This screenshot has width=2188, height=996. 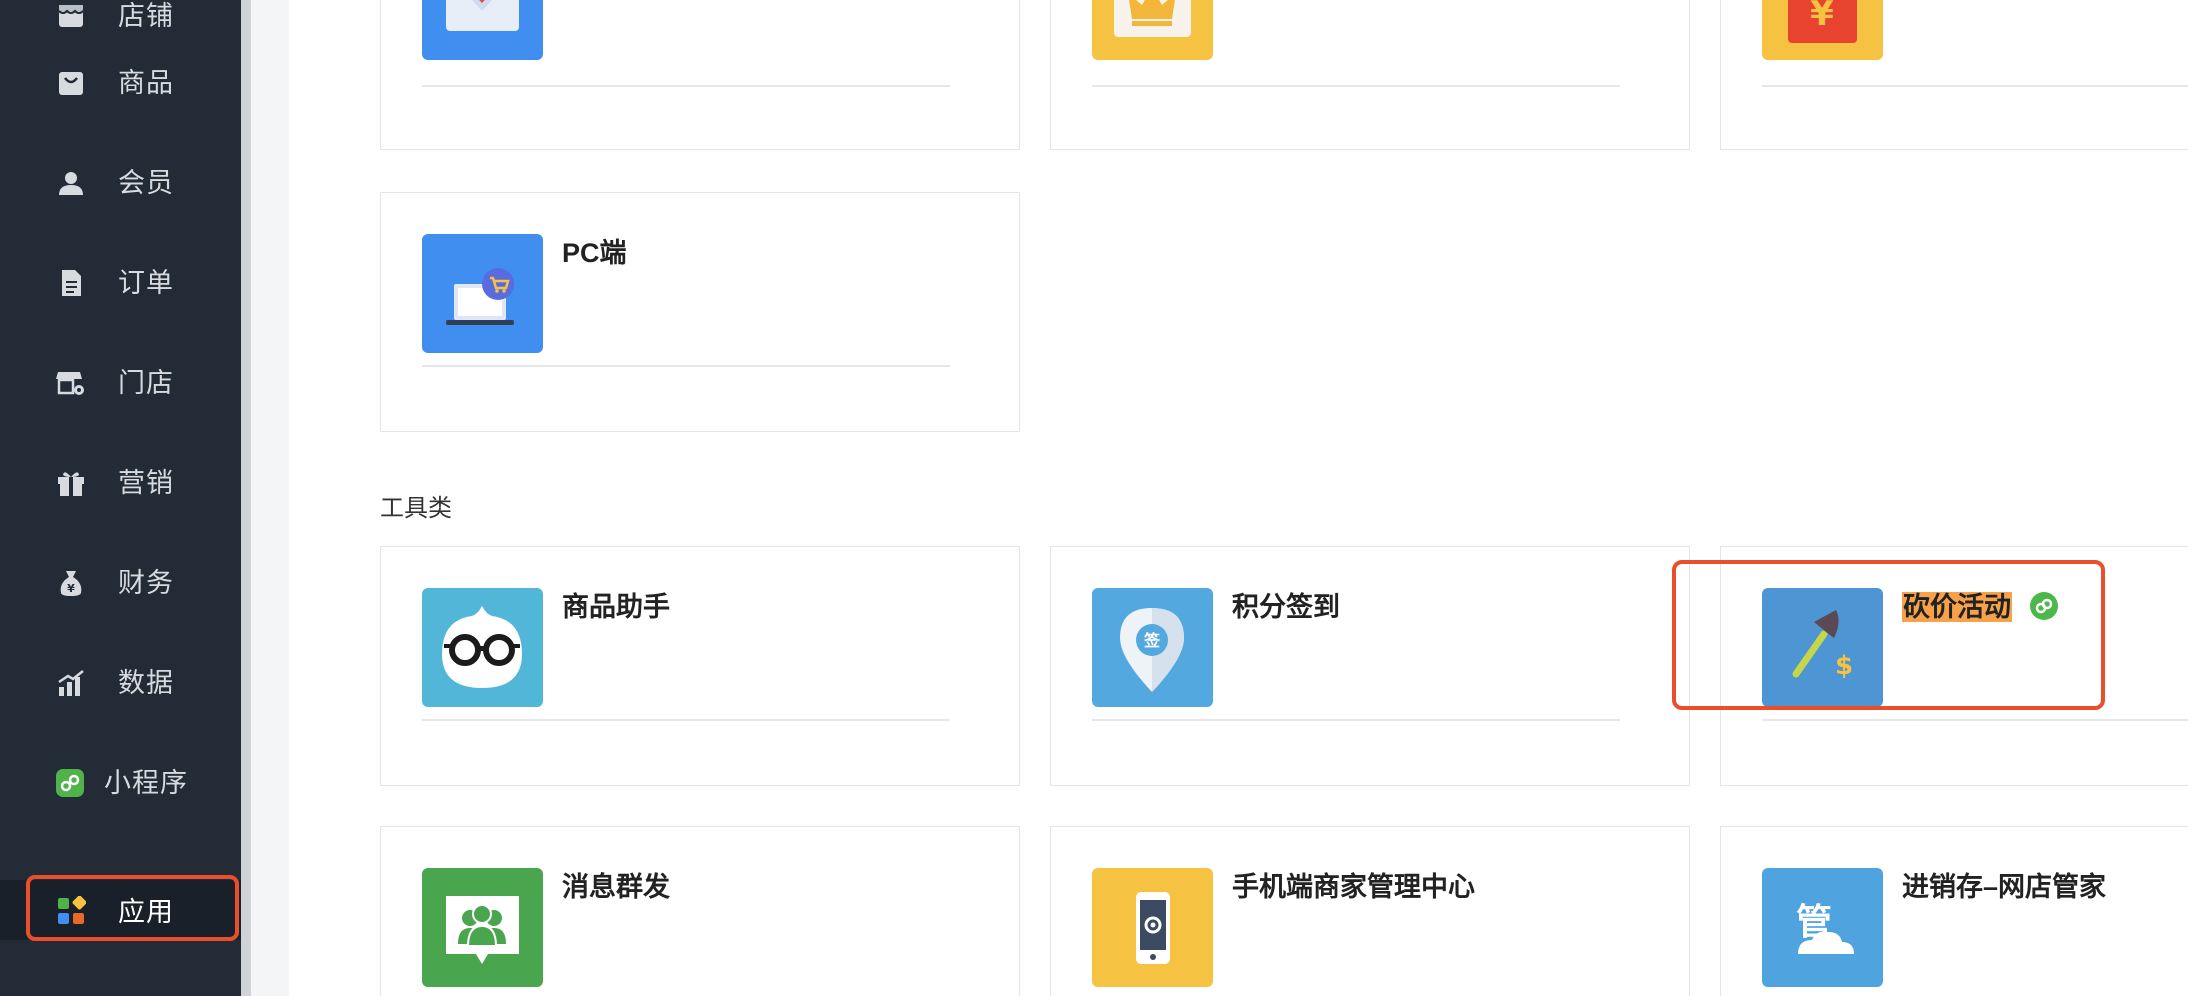 I want to click on svg-text: 签, so click(x=1152, y=640).